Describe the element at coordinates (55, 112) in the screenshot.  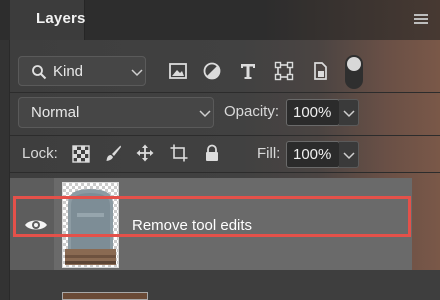
I see `blend-mode-value: Normal` at that location.